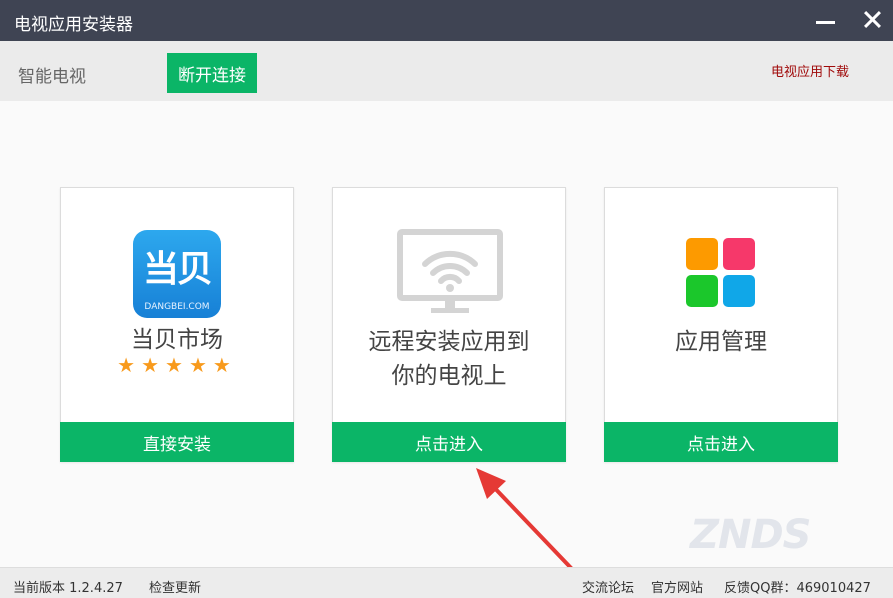 The height and width of the screenshot is (598, 893). I want to click on tile-pink, so click(739, 254).